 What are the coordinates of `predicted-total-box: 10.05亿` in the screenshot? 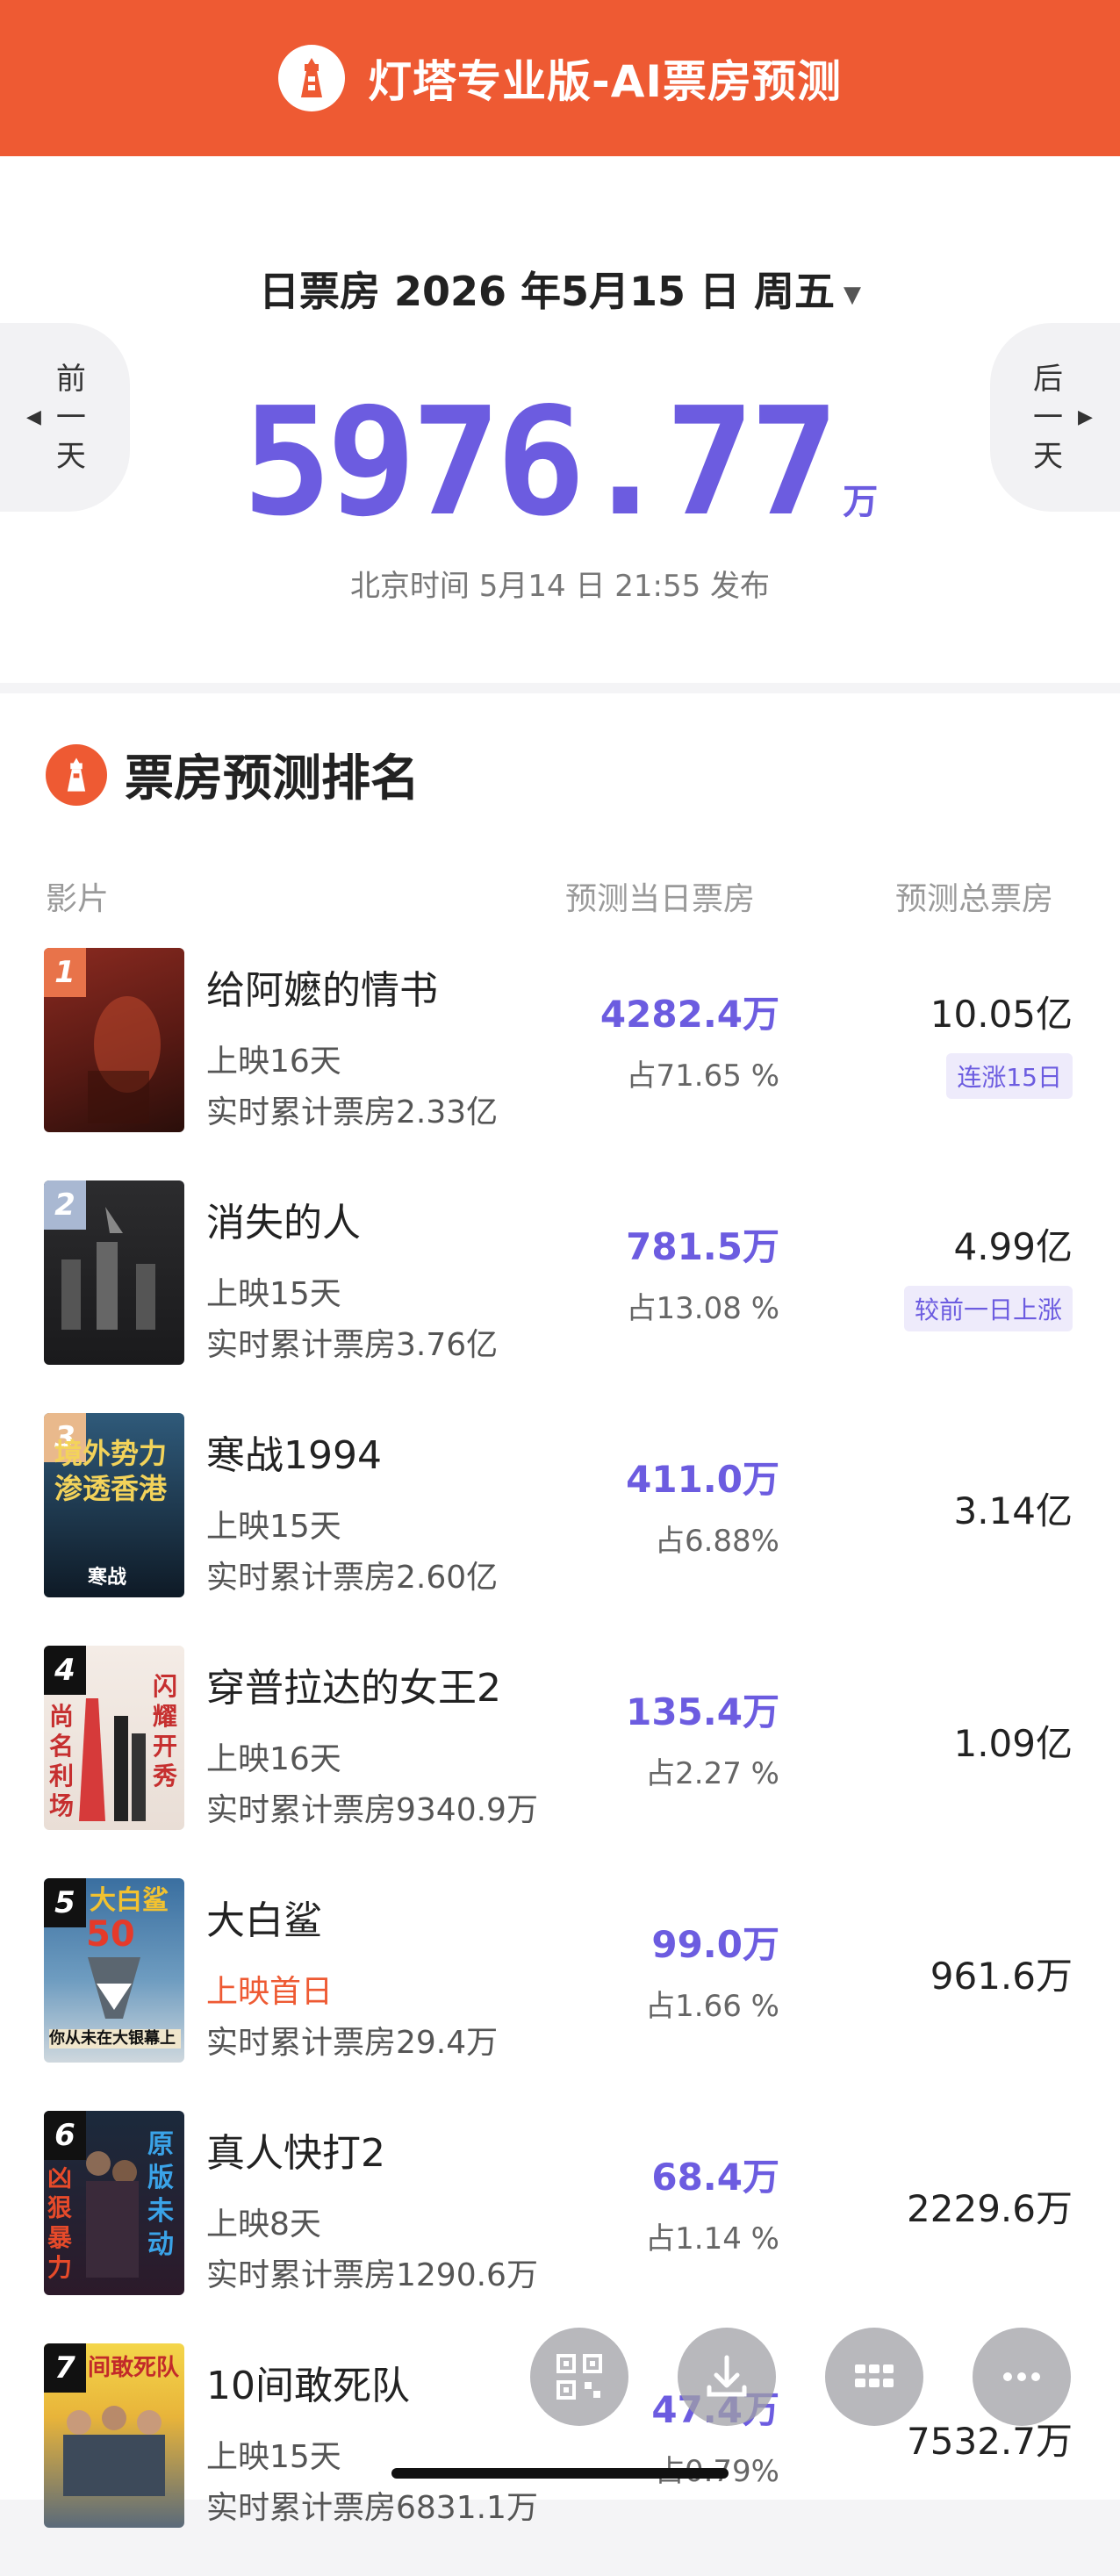 It's located at (1001, 1014).